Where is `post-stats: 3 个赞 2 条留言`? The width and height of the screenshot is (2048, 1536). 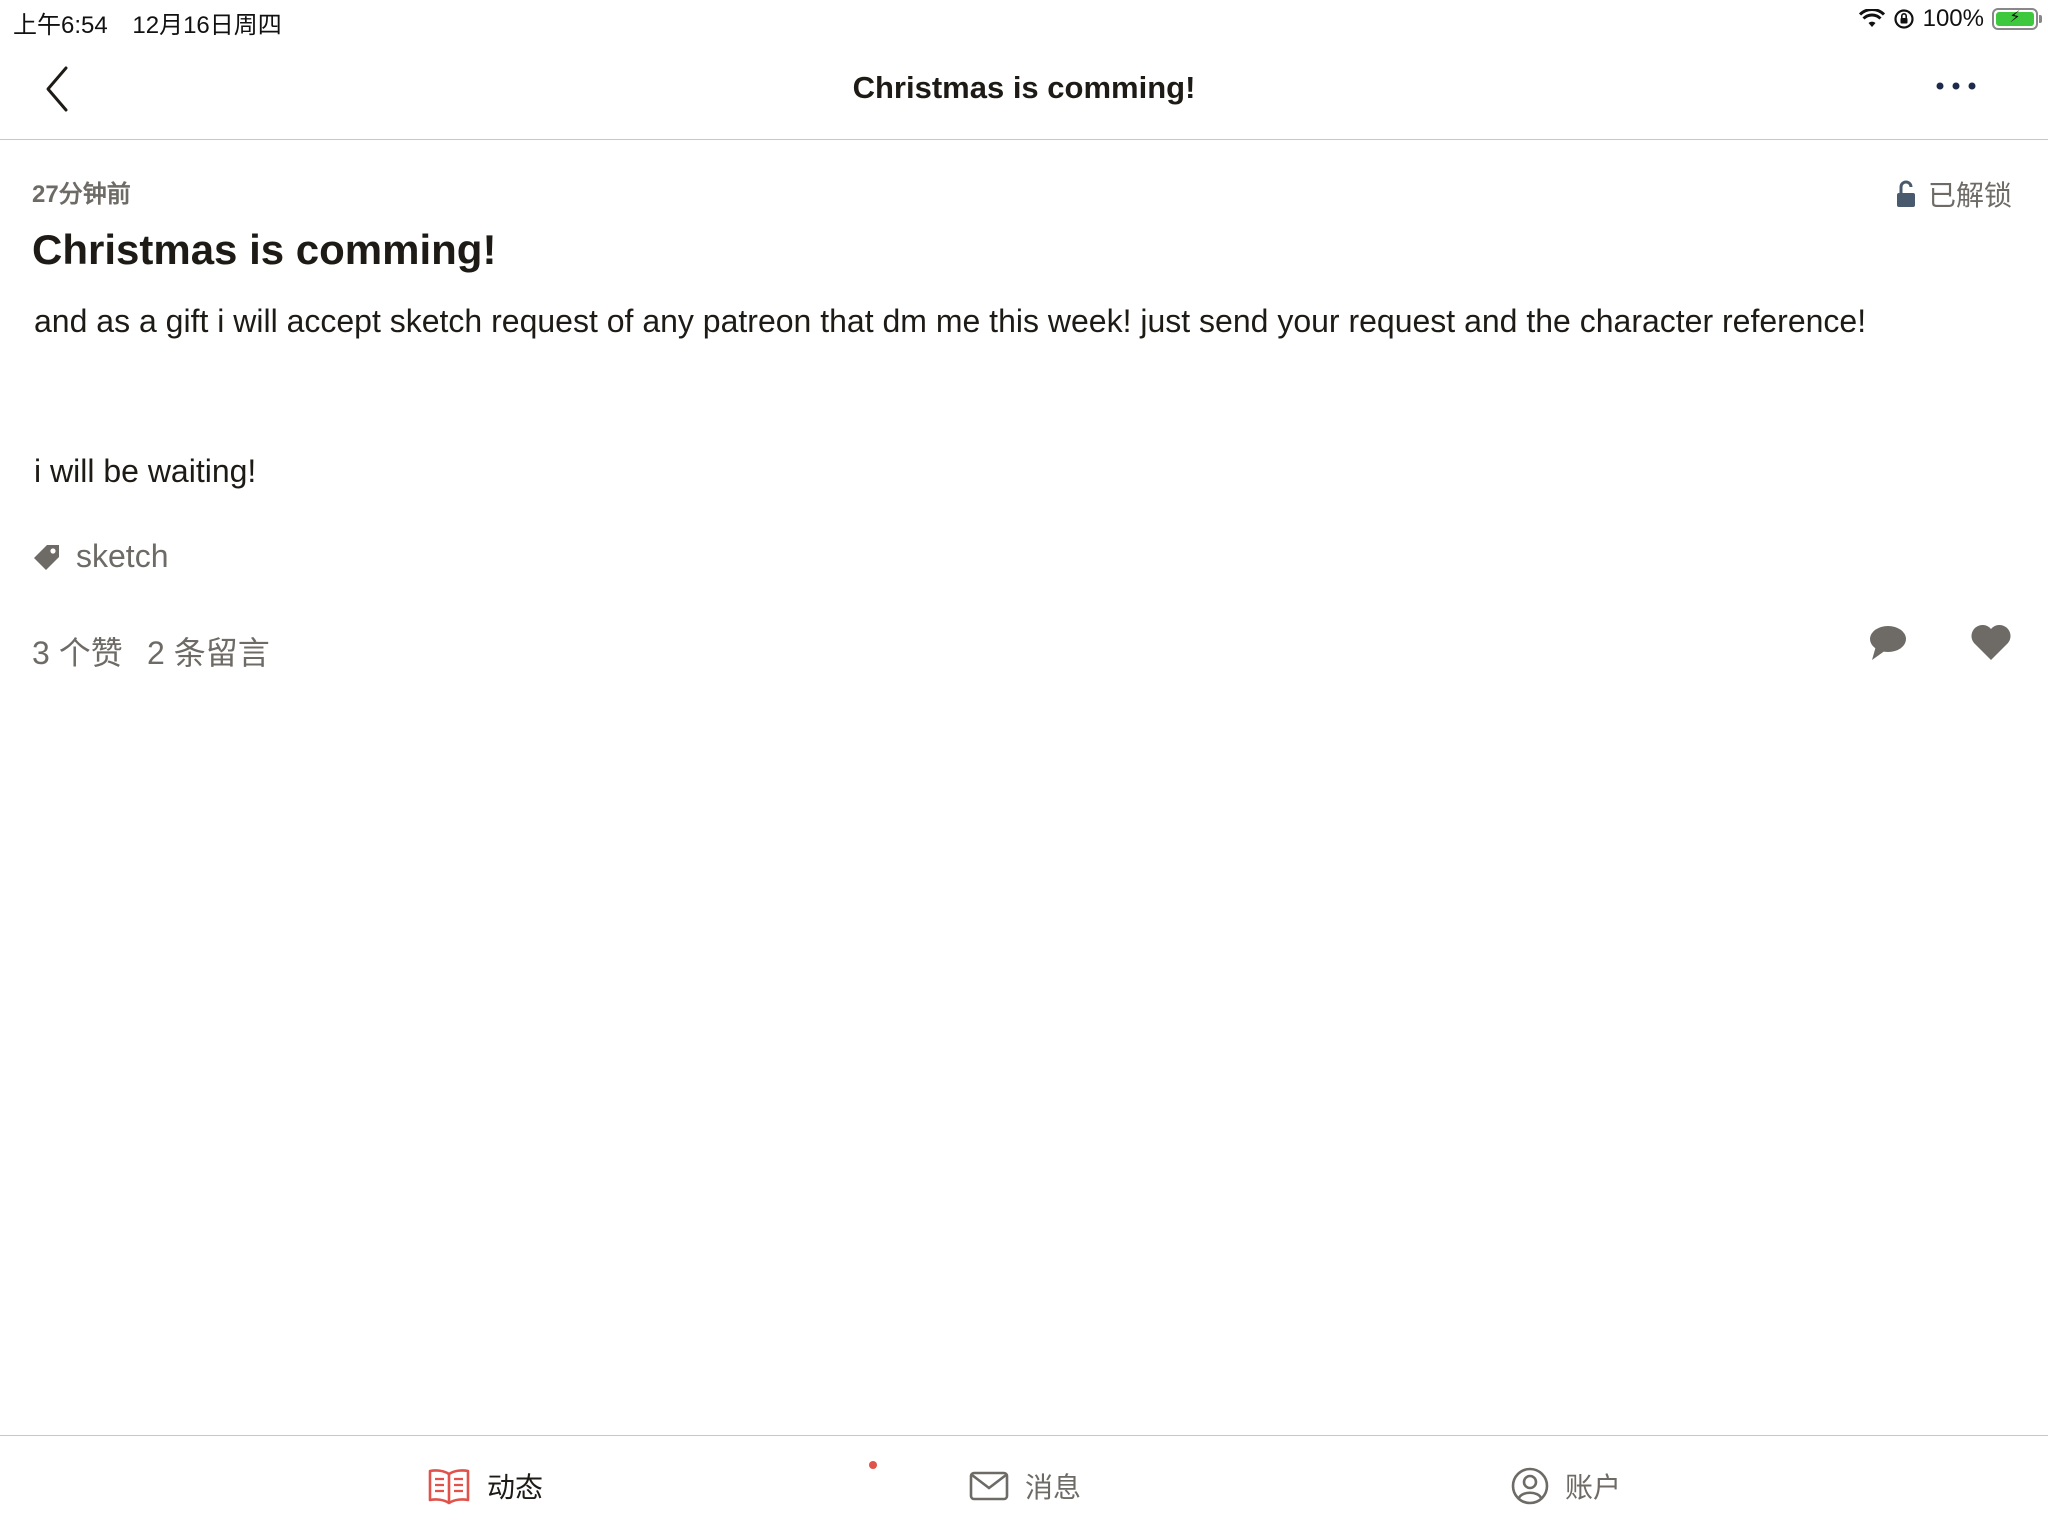 post-stats: 3 个赞 2 条留言 is located at coordinates (1022, 649).